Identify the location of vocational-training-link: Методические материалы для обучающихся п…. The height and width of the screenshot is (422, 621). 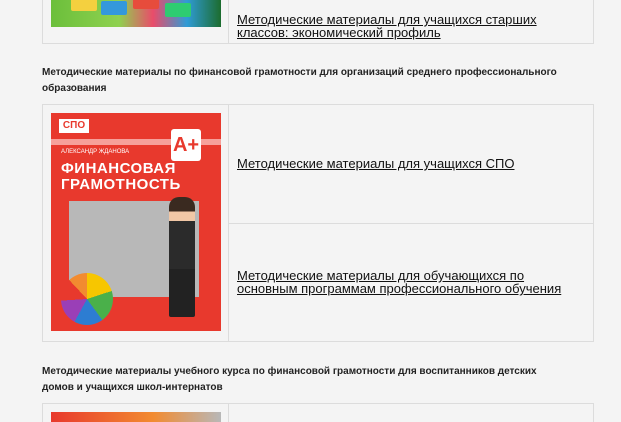
(411, 282).